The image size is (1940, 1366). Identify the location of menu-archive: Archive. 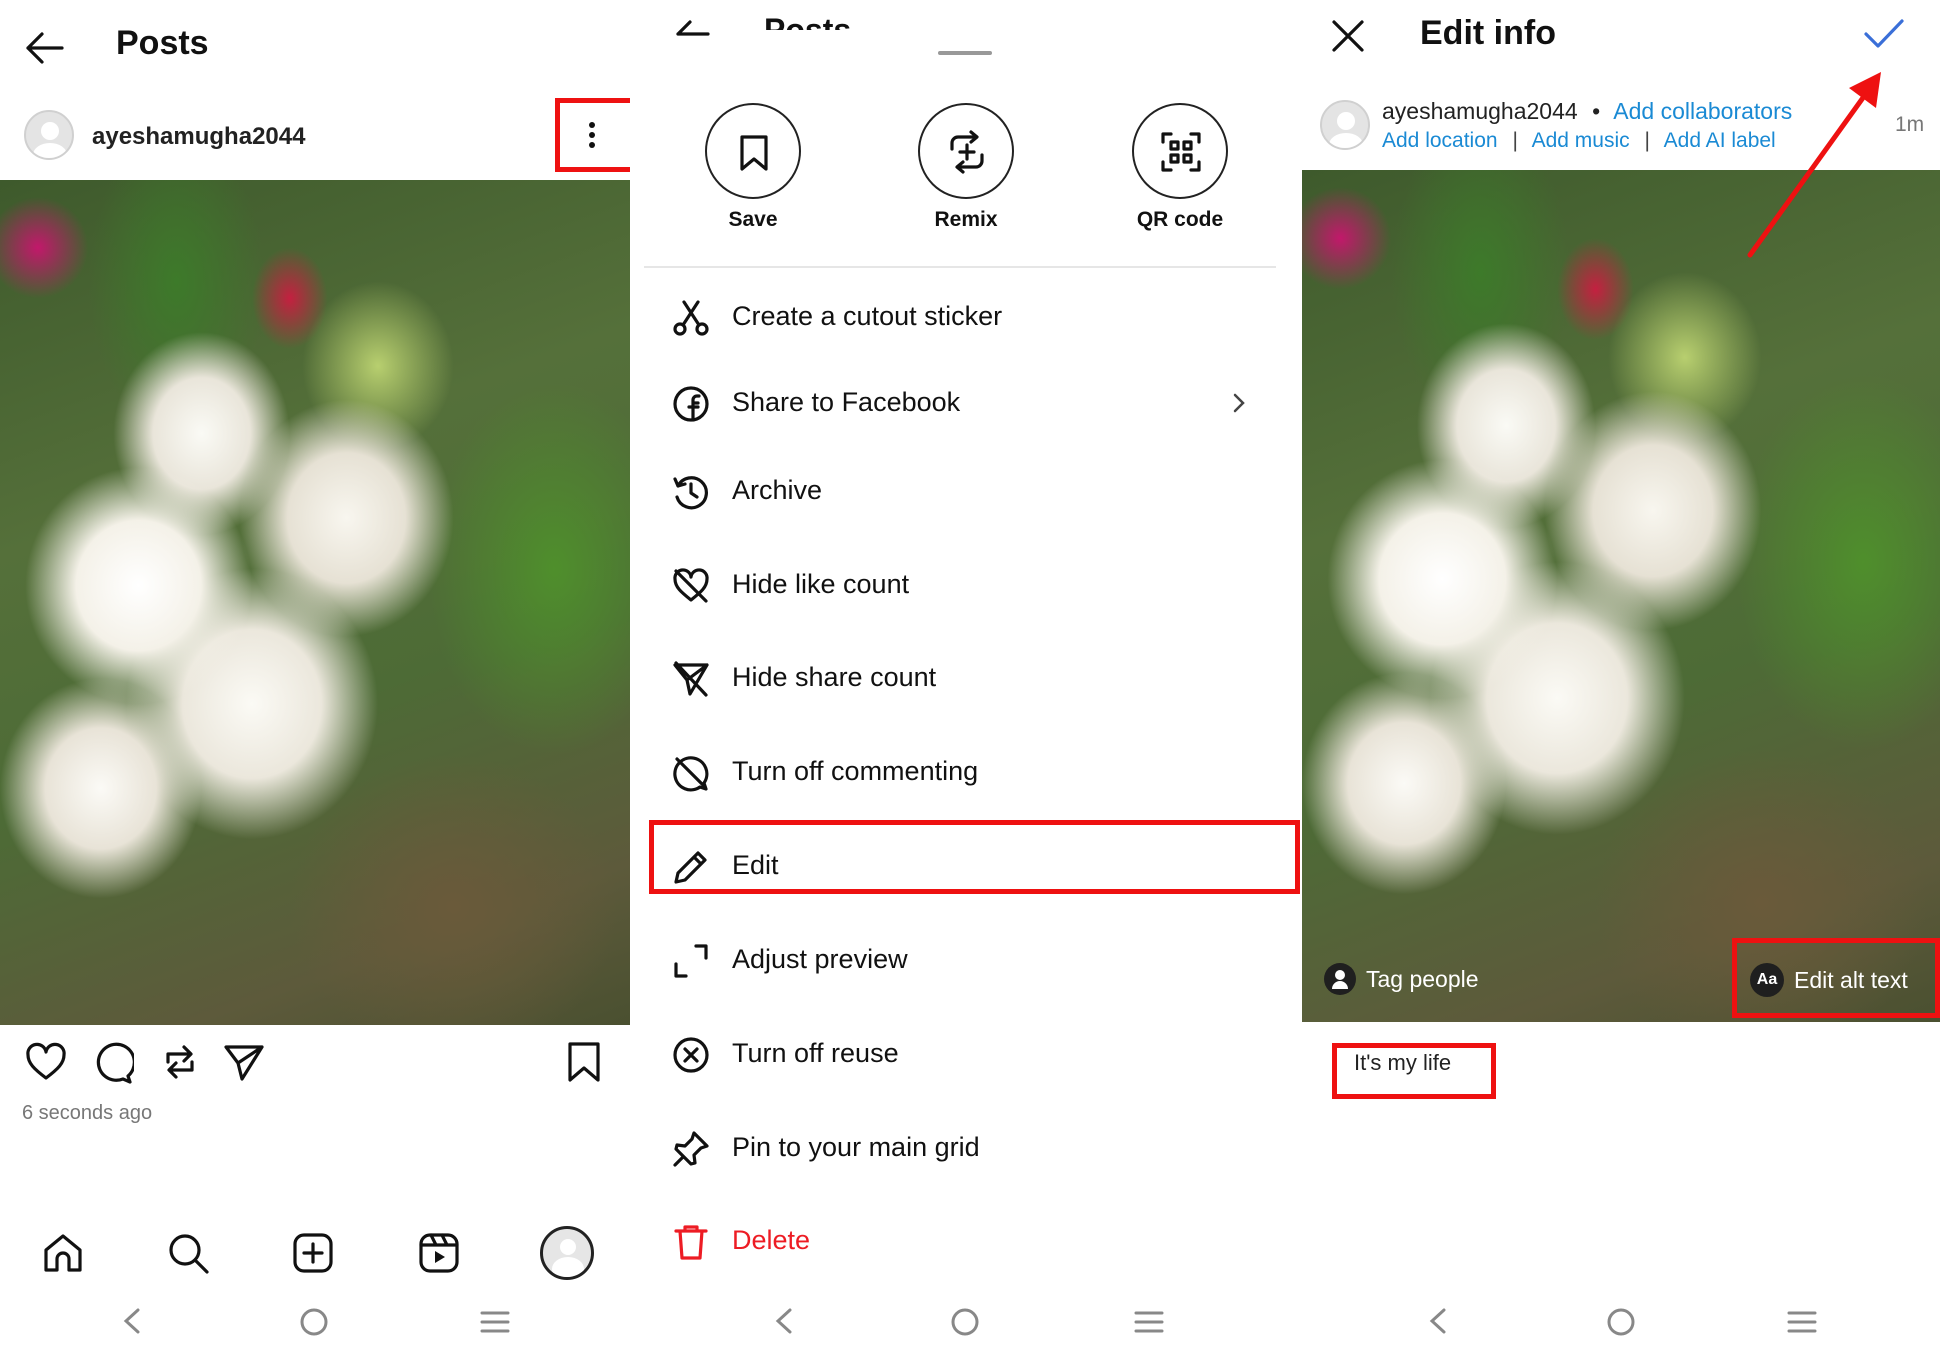
(967, 490).